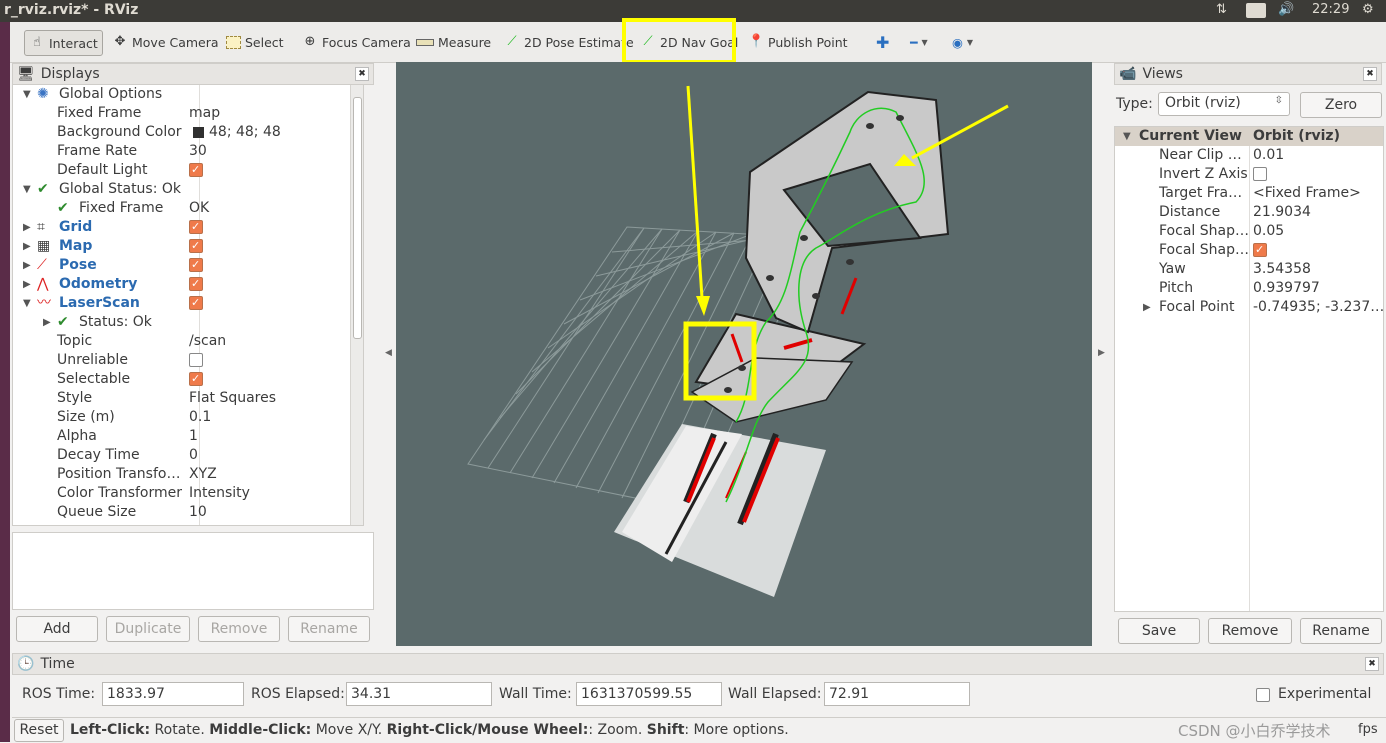 This screenshot has height=743, width=1386. What do you see at coordinates (356, 42) in the screenshot?
I see `focus-camera-tool: ⊕ Focus Camera` at bounding box center [356, 42].